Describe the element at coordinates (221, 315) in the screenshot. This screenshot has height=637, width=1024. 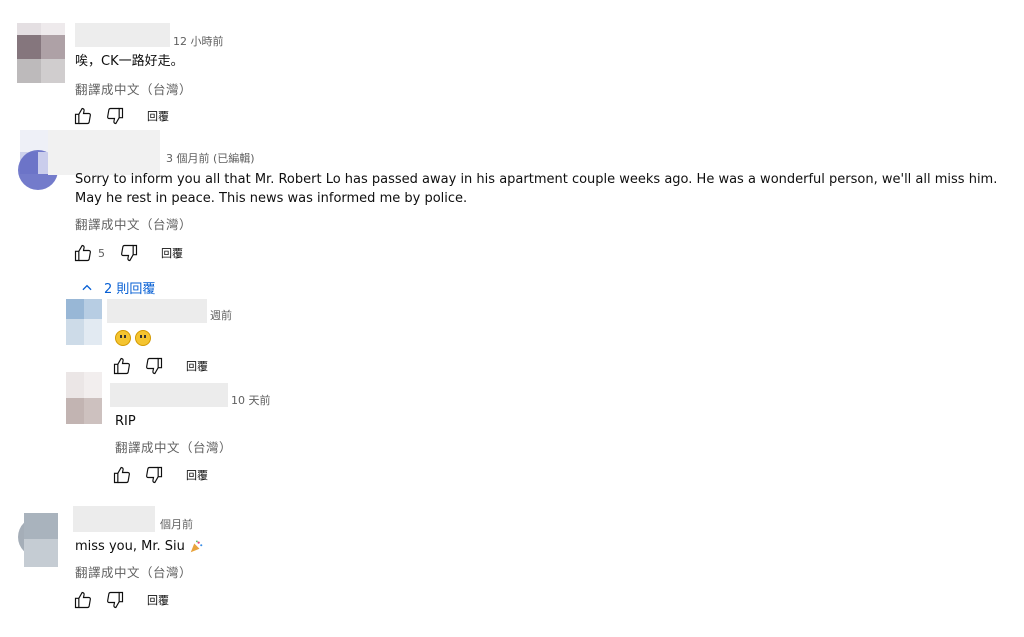
I see `comment-time: 週前` at that location.